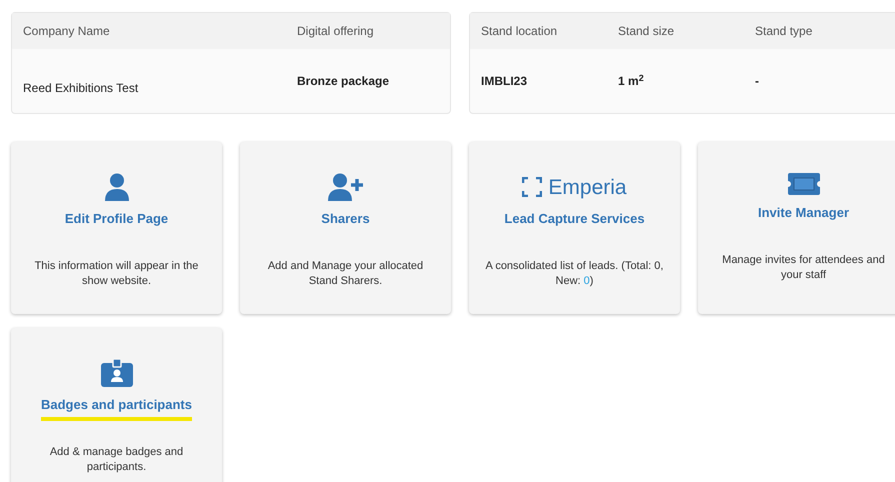  I want to click on card-description: A consolidated list of leads. (Total: 0, New: 0), so click(575, 273).